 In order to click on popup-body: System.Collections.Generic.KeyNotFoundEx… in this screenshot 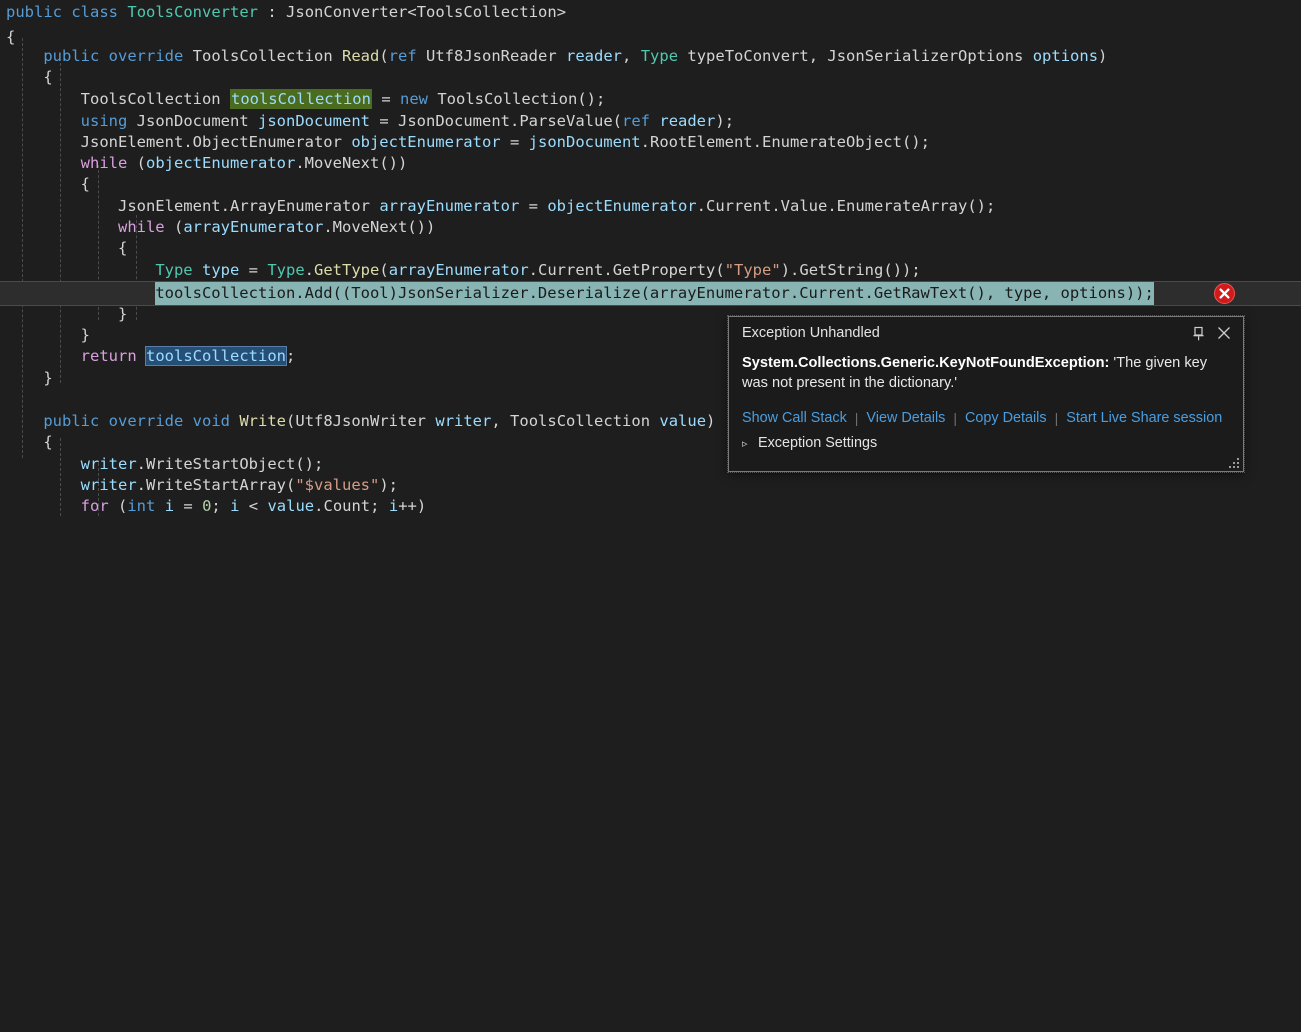, I will do `click(986, 400)`.